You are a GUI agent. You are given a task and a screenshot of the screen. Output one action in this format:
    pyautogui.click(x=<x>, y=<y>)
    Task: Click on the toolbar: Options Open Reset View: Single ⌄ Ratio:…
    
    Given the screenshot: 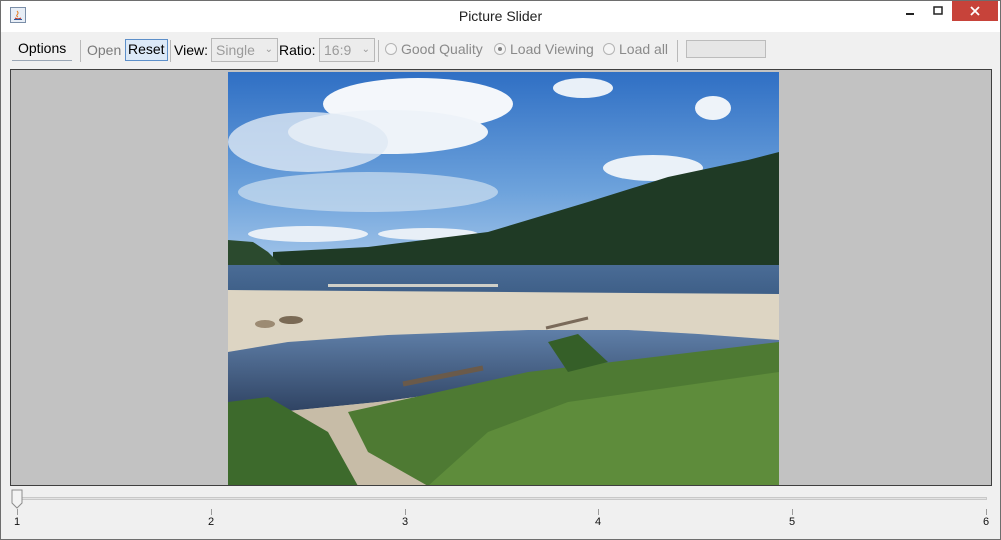 What is the action you would take?
    pyautogui.click(x=500, y=50)
    